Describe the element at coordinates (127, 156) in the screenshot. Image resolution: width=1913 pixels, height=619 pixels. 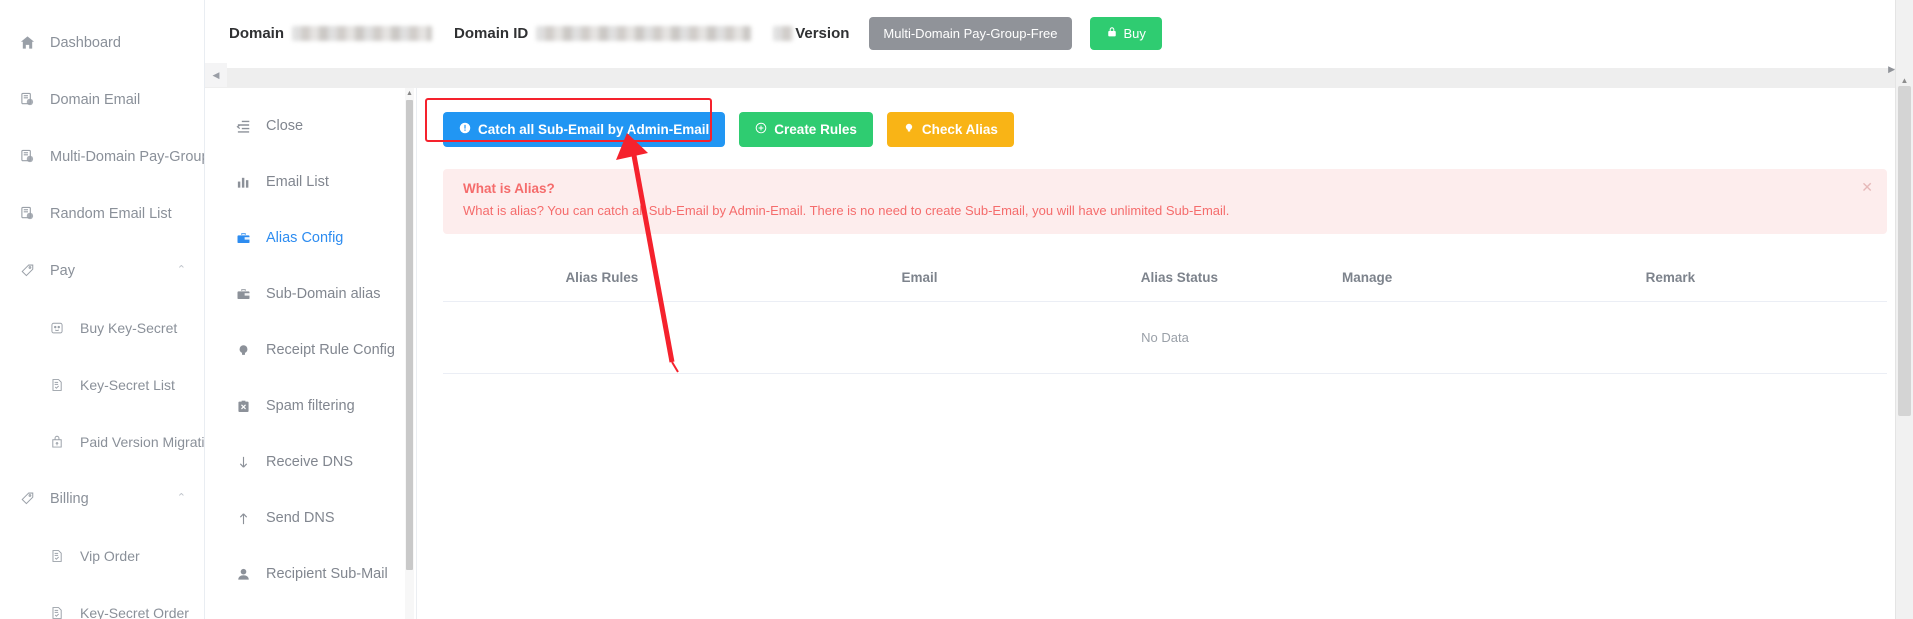
I see `sidebar-item-label: Multi-Domain Pay-Group` at that location.